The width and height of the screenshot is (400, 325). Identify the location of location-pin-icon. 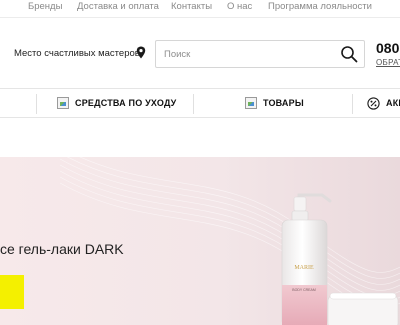
(141, 52).